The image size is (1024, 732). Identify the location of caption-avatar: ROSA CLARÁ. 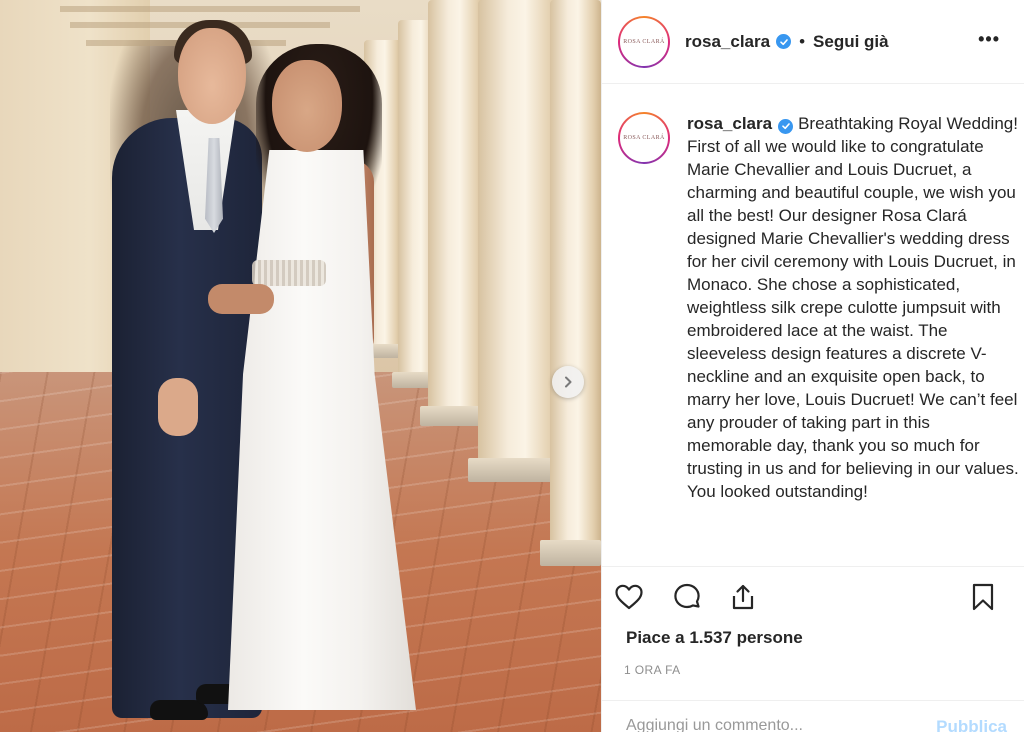
(644, 138).